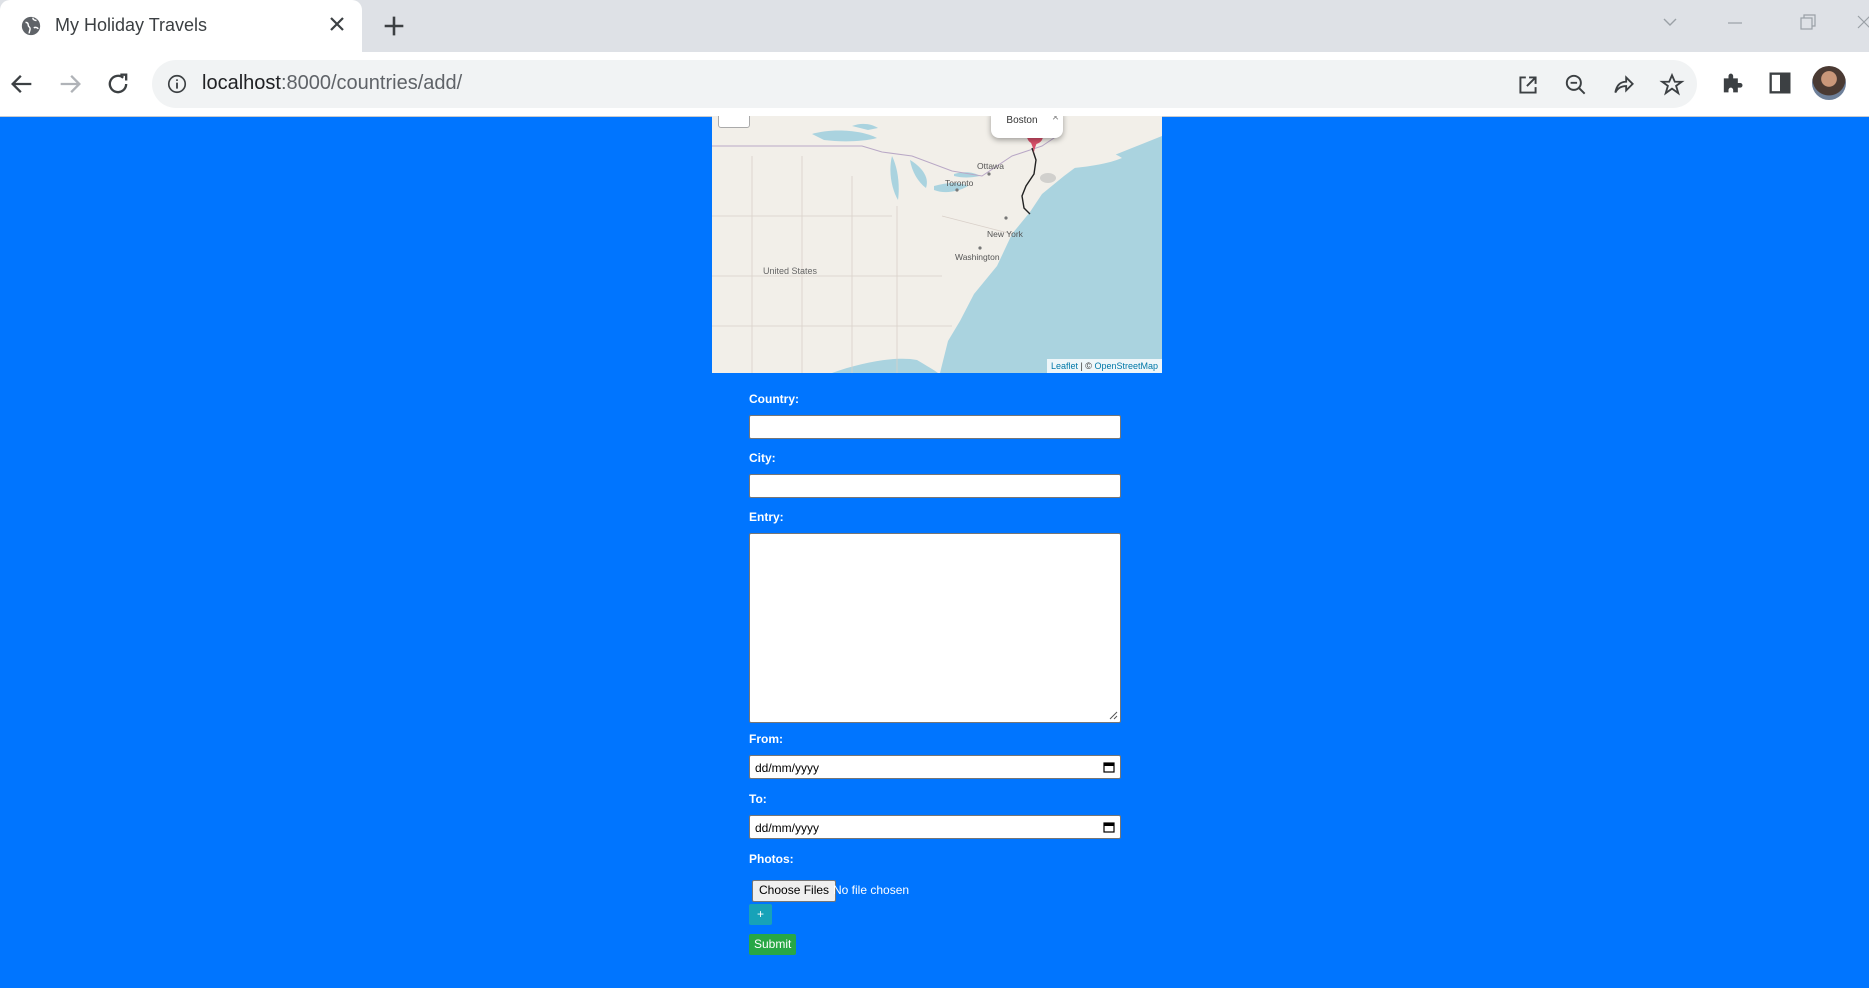 The height and width of the screenshot is (988, 1869). Describe the element at coordinates (935, 628) in the screenshot. I see `entry-textarea` at that location.